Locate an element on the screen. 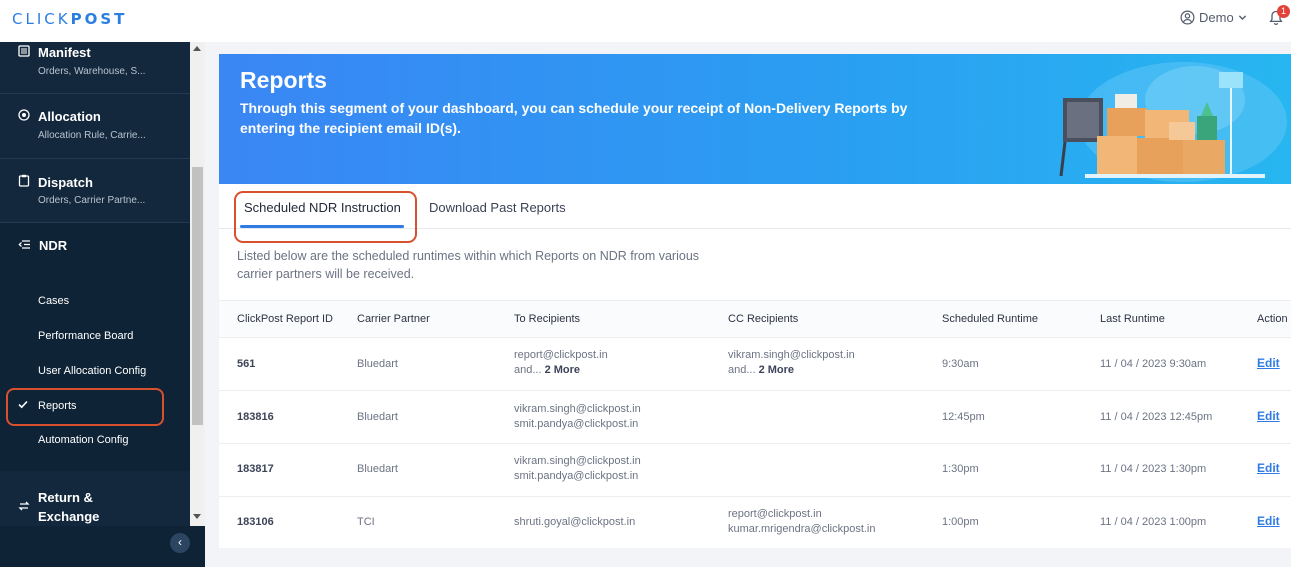 The width and height of the screenshot is (1291, 567). sidebar-item-label: Manifest is located at coordinates (64, 52).